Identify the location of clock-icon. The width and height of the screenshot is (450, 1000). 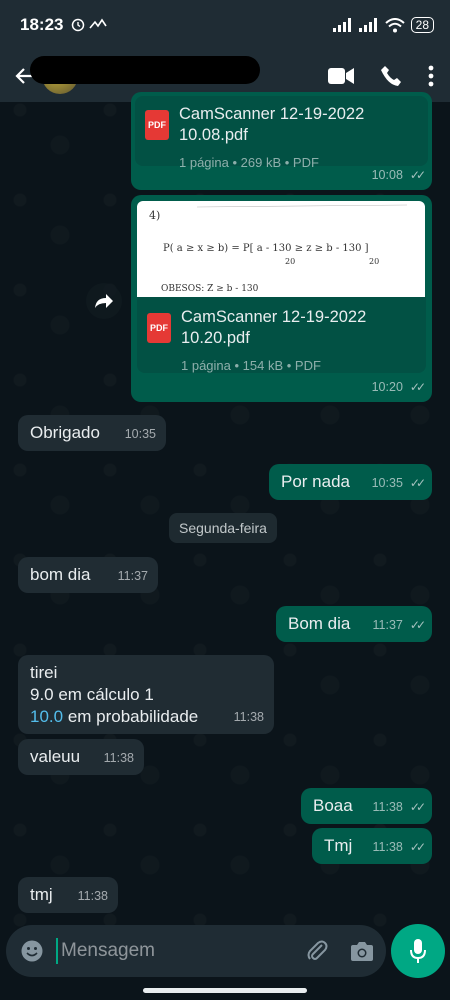
(78, 25).